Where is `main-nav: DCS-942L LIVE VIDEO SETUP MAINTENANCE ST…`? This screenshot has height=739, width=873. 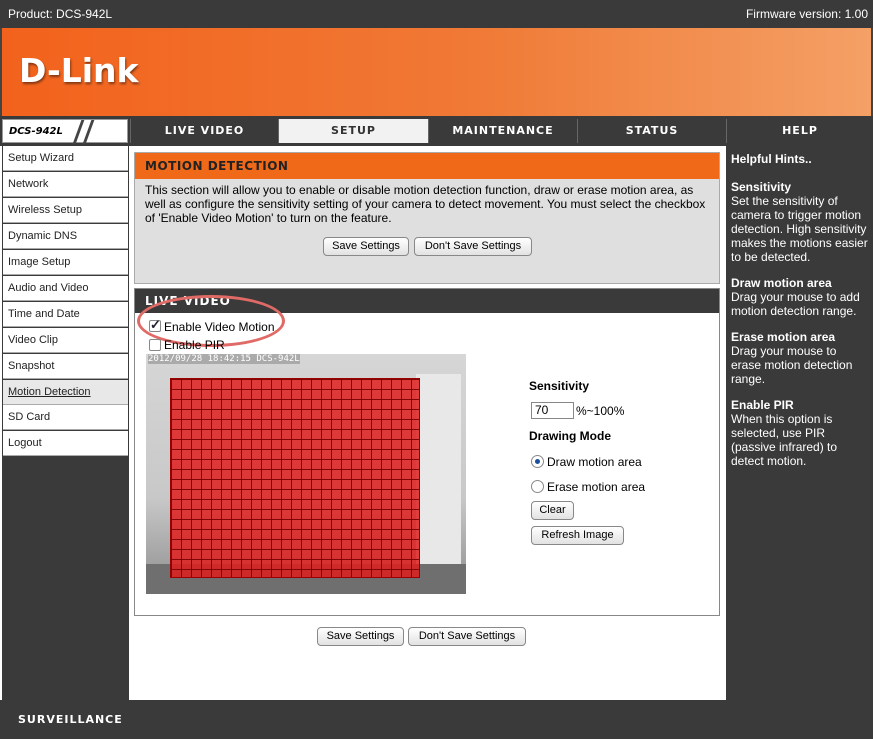 main-nav: DCS-942L LIVE VIDEO SETUP MAINTENANCE ST… is located at coordinates (436, 131).